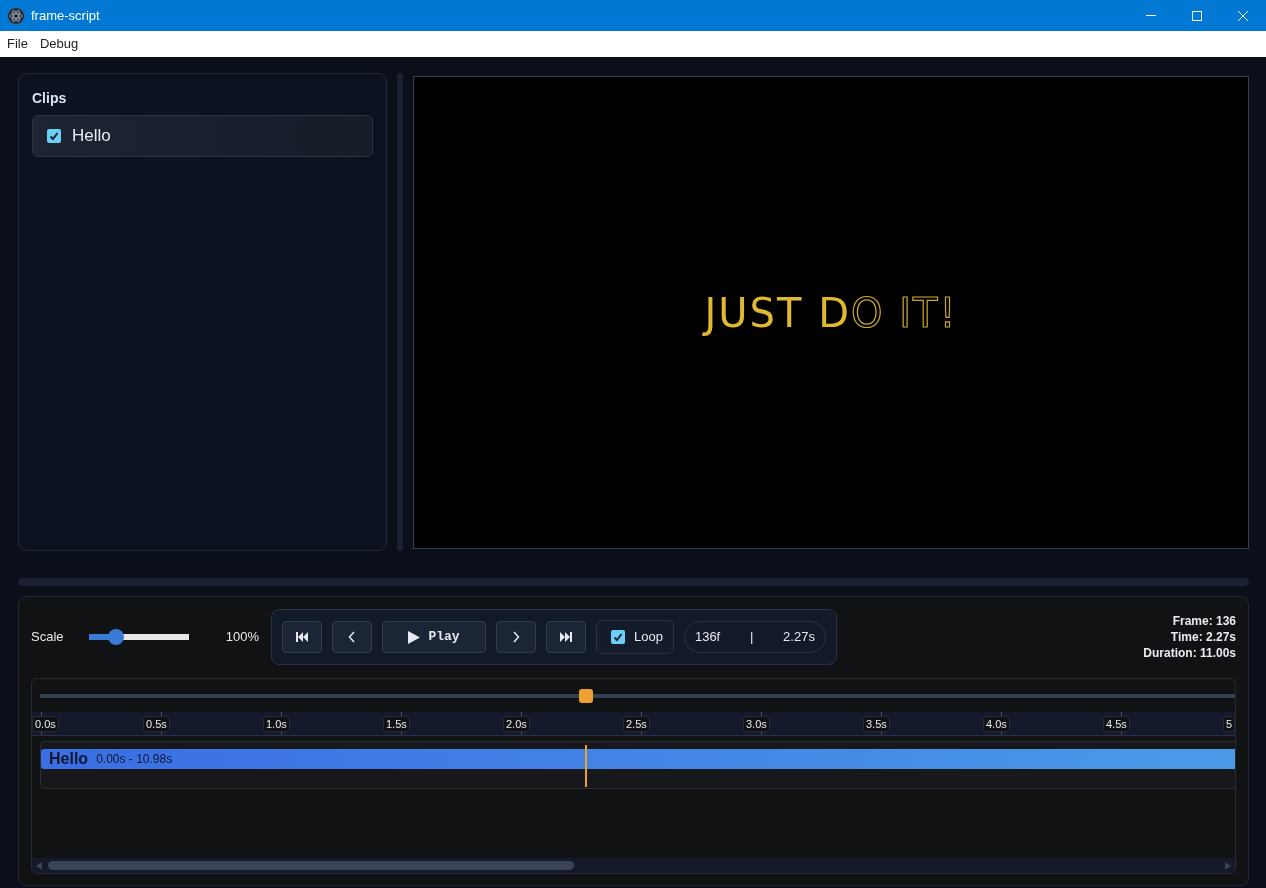 The width and height of the screenshot is (1266, 888). What do you see at coordinates (116, 637) in the screenshot?
I see `slider-thumb` at bounding box center [116, 637].